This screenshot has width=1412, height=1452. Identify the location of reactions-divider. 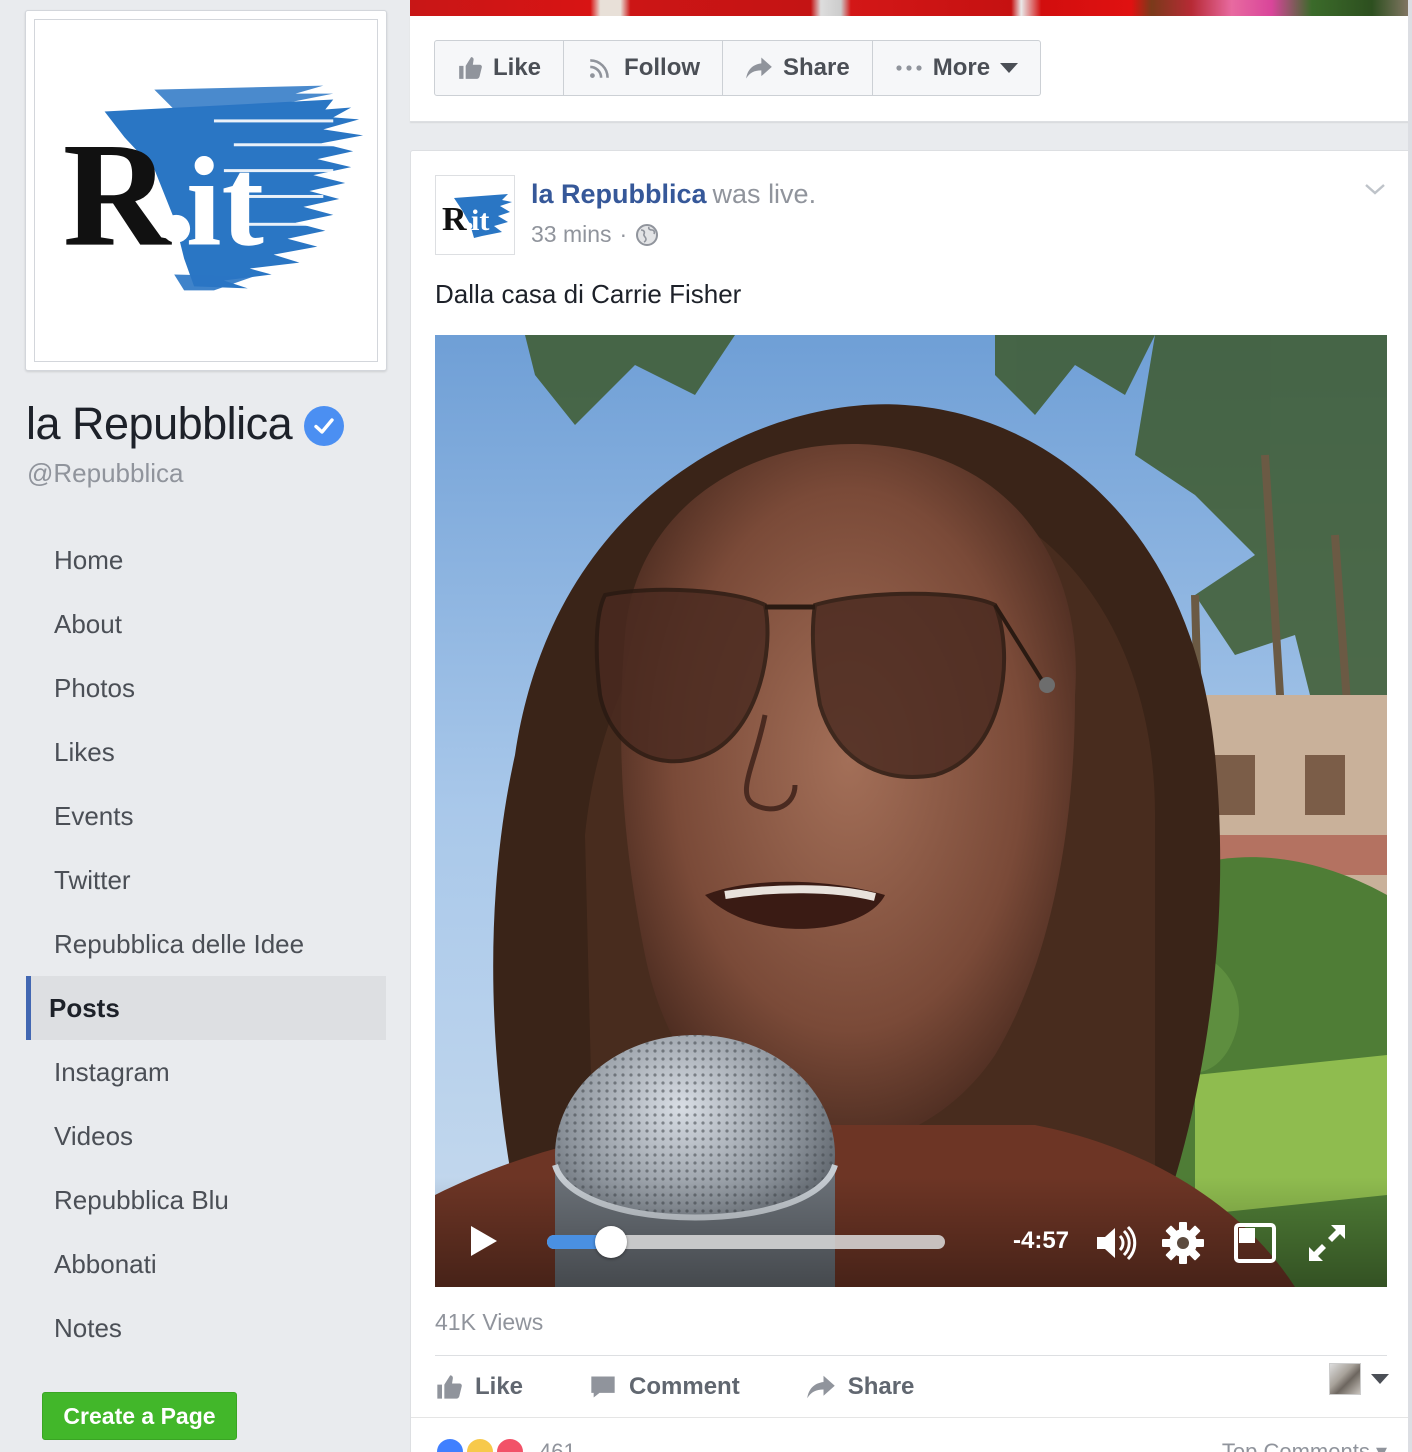
(911, 1417).